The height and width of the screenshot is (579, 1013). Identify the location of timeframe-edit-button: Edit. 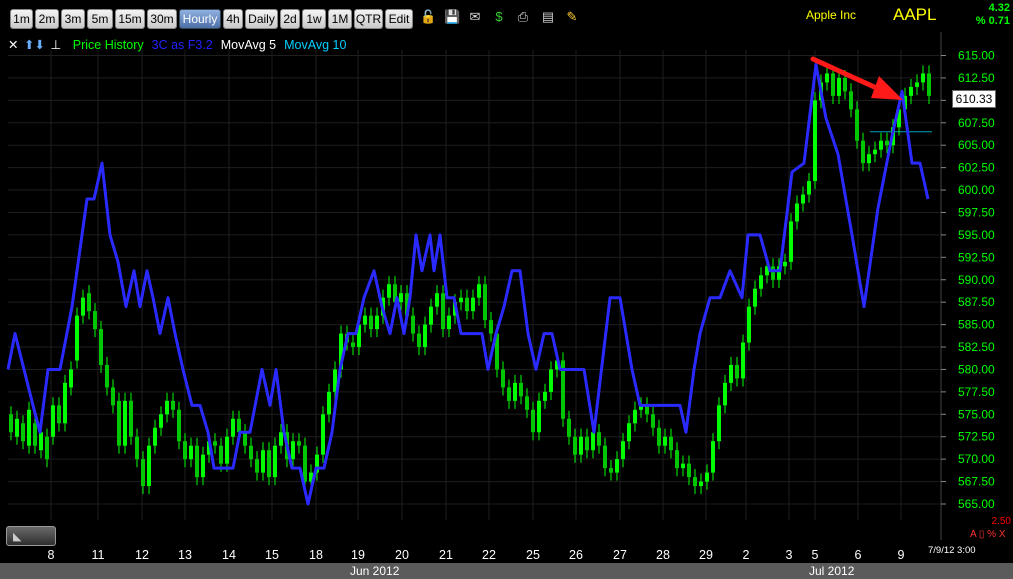
(399, 19).